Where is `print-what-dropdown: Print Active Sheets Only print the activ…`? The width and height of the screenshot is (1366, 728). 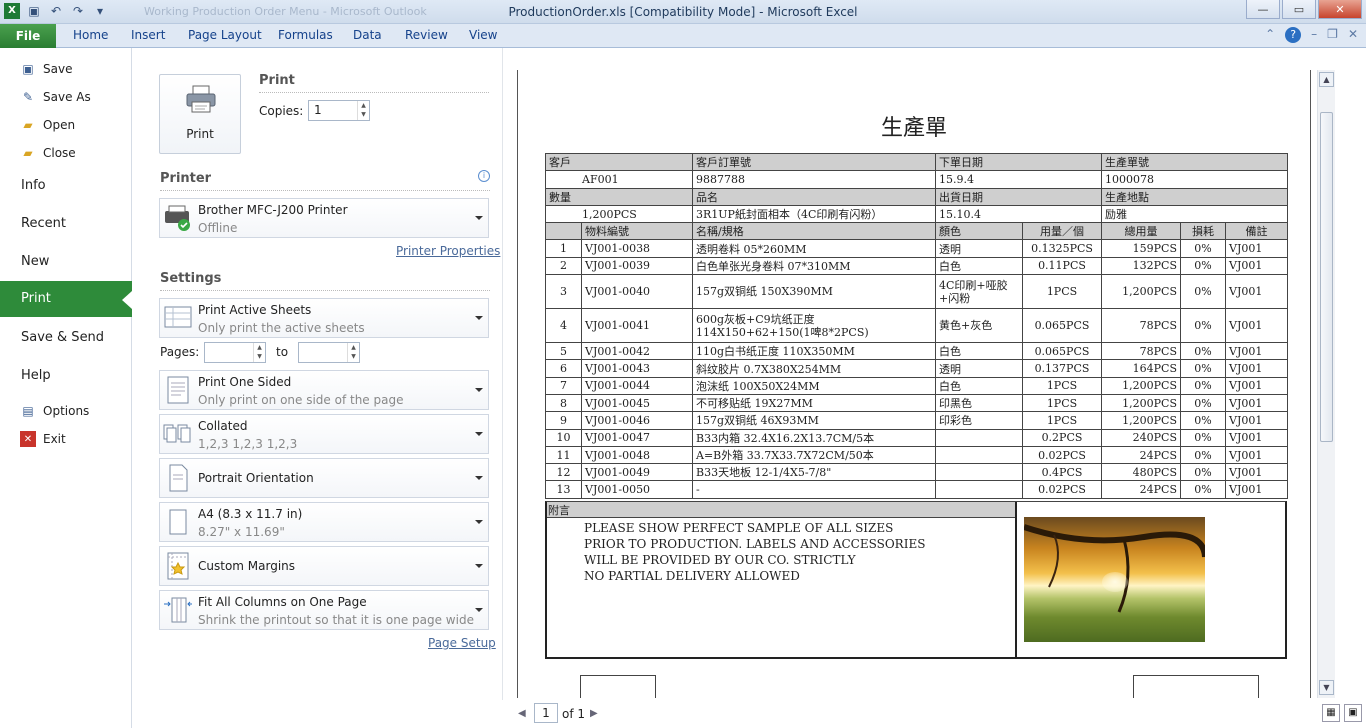 print-what-dropdown: Print Active Sheets Only print the activ… is located at coordinates (324, 318).